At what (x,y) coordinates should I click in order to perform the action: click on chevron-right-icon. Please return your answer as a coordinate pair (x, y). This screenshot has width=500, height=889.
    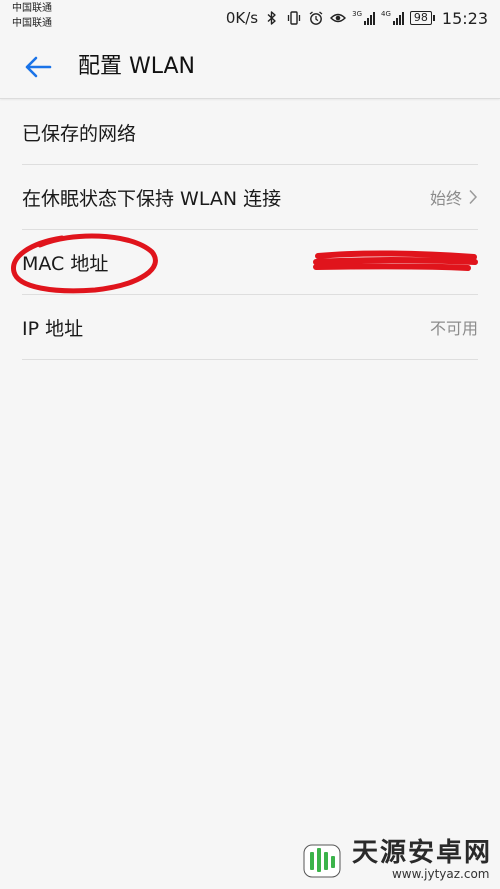
    Looking at the image, I should click on (473, 197).